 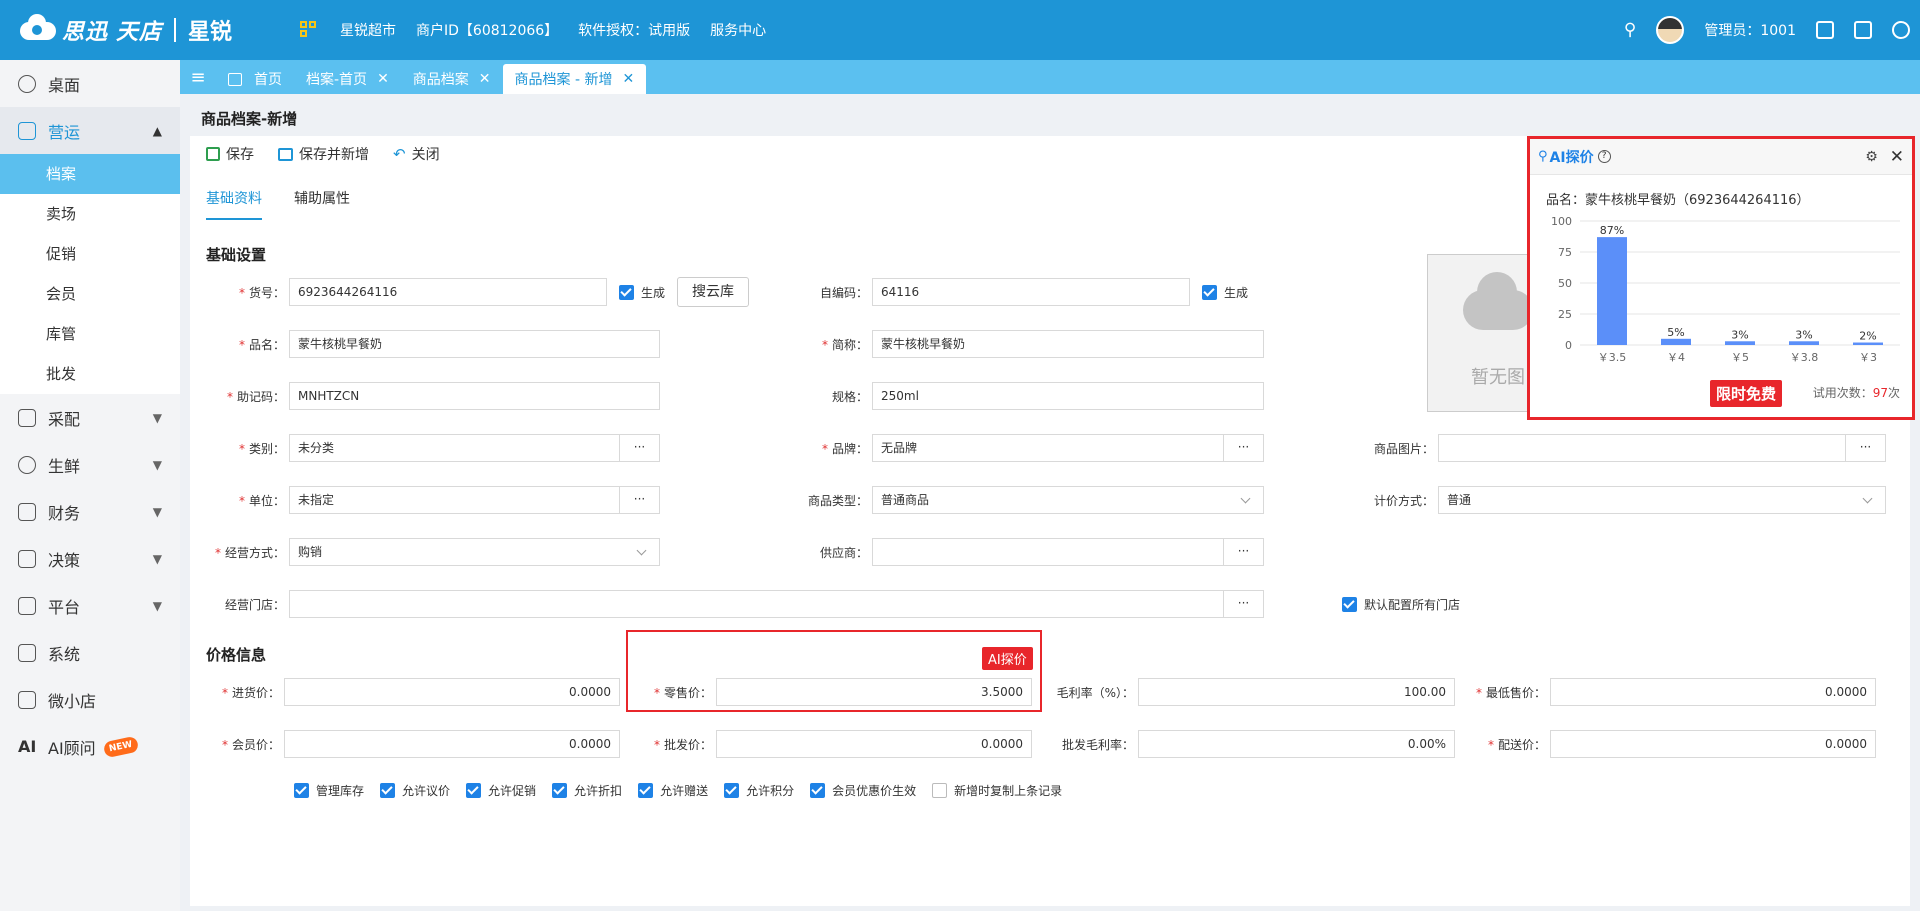 I want to click on checkbox-allow-bargain: 允许议价, so click(x=415, y=790).